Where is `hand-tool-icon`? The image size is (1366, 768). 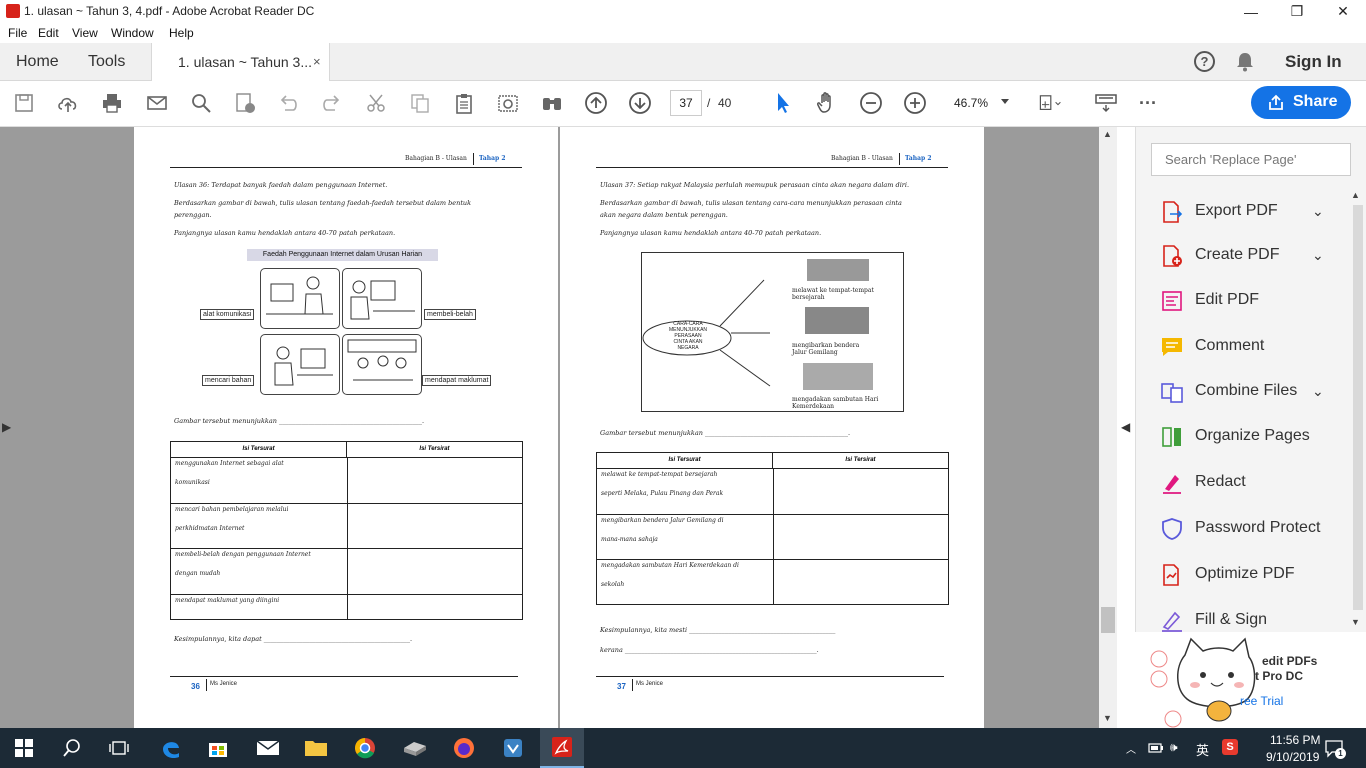 hand-tool-icon is located at coordinates (827, 103).